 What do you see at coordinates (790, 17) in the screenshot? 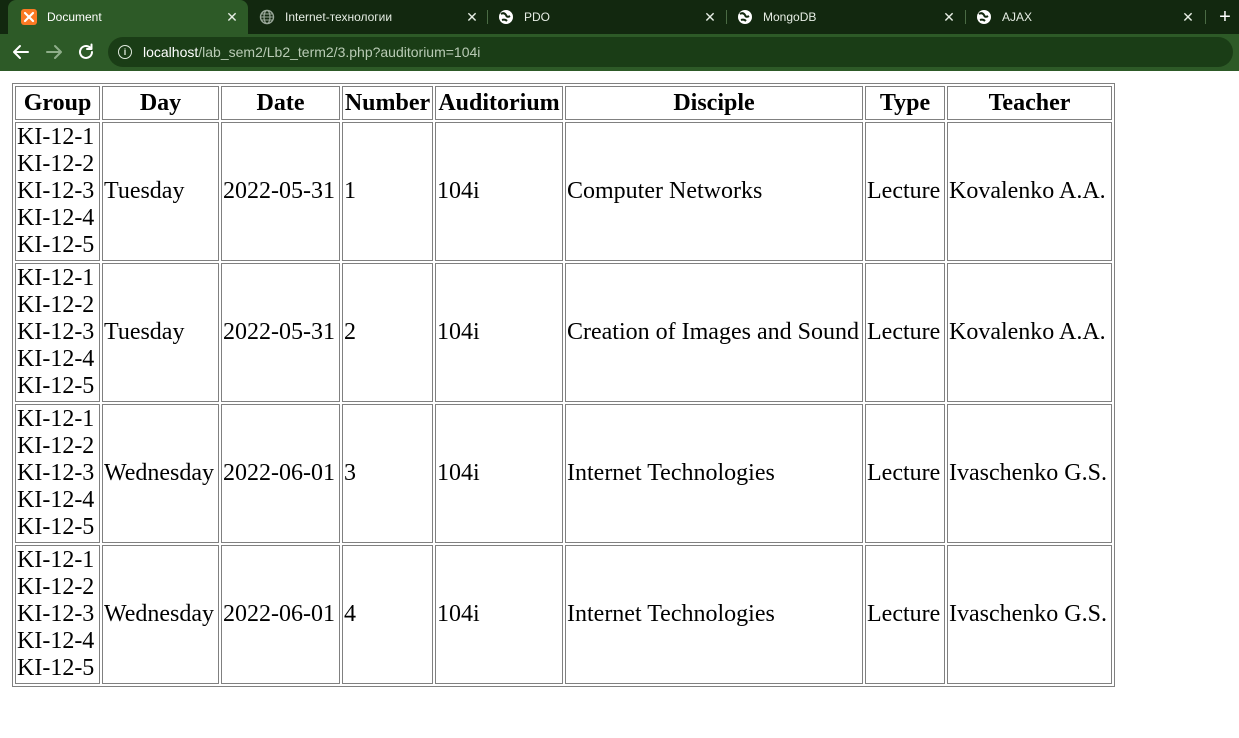
I see `tab-title: MongoDB` at bounding box center [790, 17].